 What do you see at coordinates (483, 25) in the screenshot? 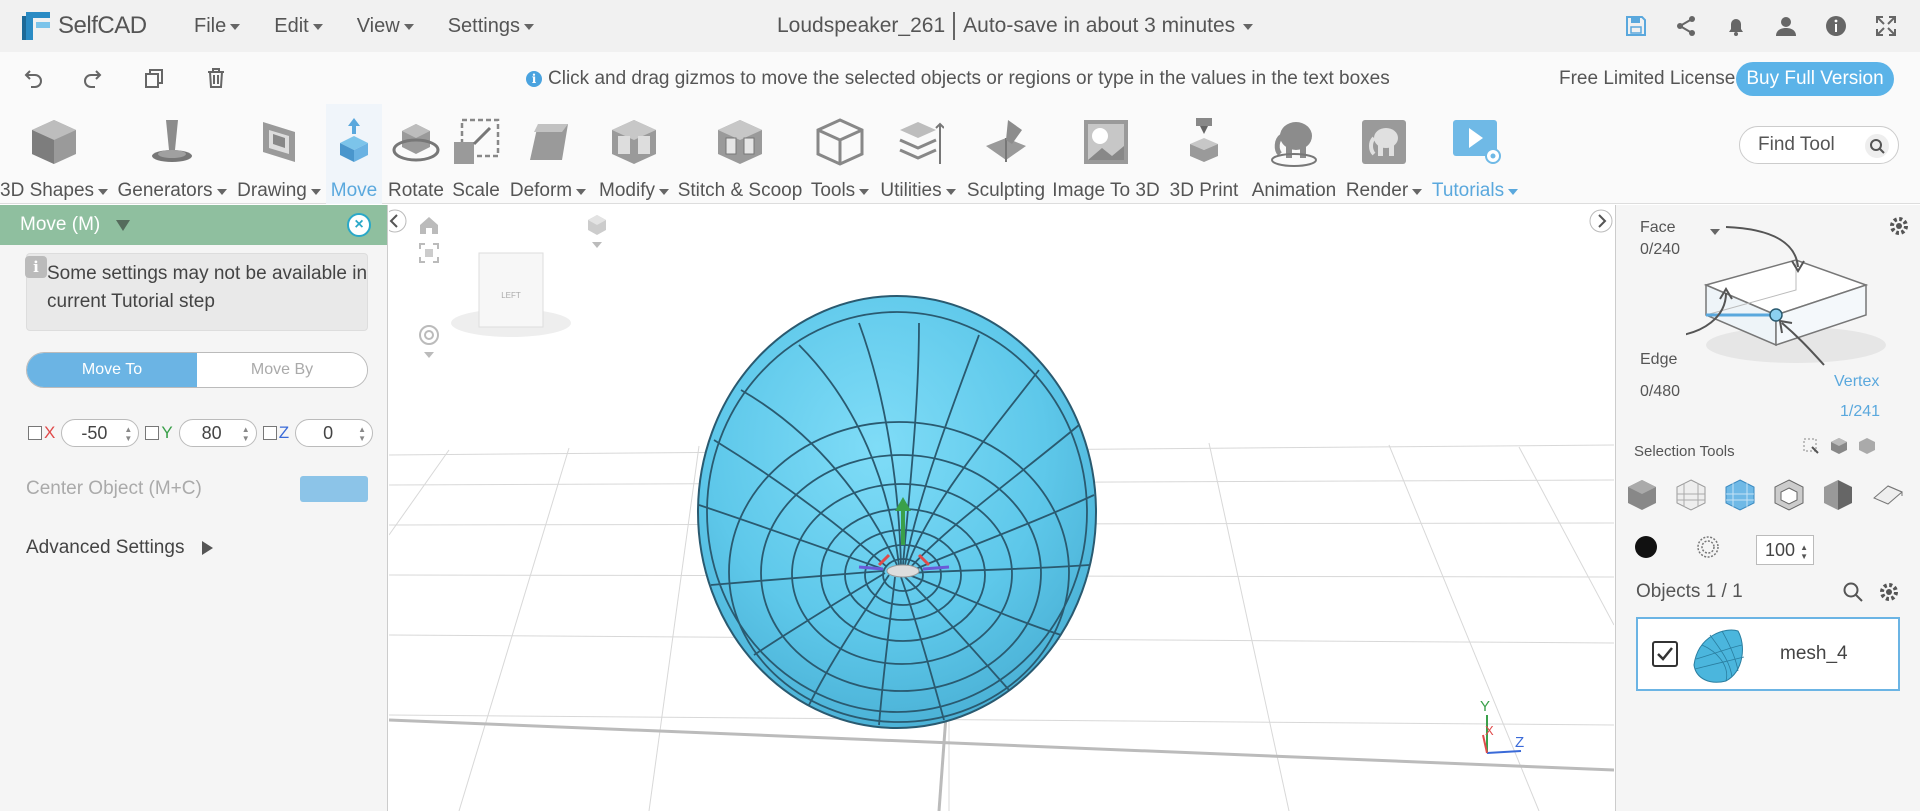
I see `menu-settings-label: Settings` at bounding box center [483, 25].